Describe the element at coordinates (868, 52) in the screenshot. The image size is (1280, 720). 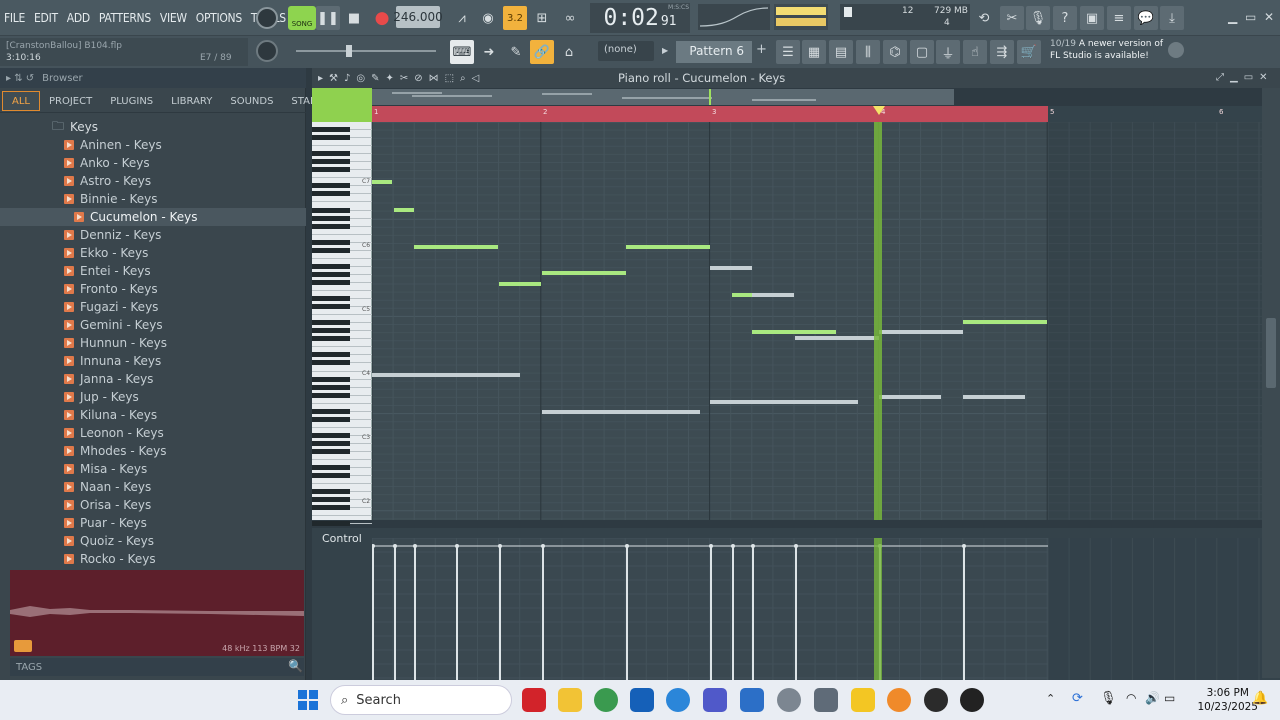
I see `mixer-faders-icon: ⫼` at that location.